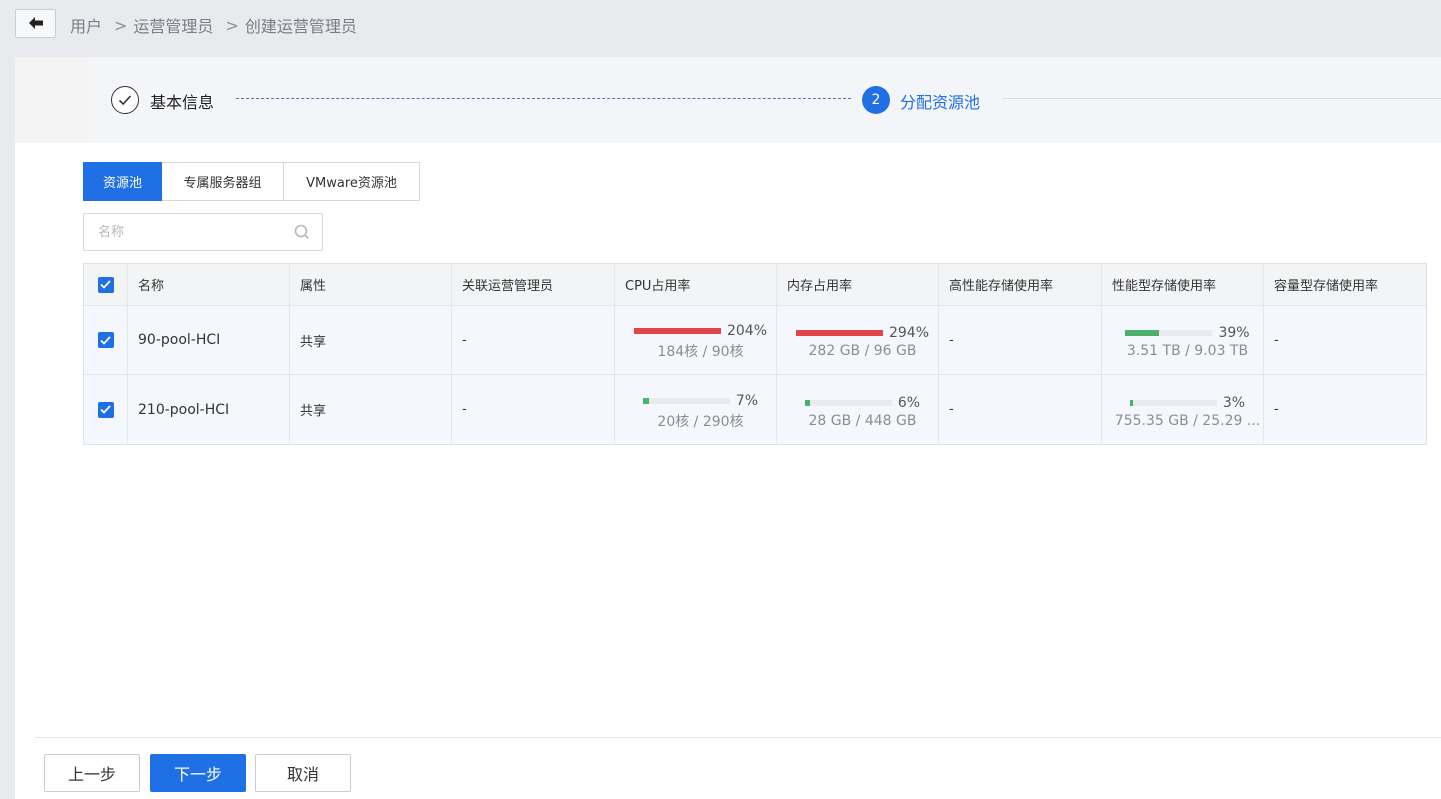 Image resolution: width=1441 pixels, height=799 pixels. I want to click on footer-divider, so click(738, 737).